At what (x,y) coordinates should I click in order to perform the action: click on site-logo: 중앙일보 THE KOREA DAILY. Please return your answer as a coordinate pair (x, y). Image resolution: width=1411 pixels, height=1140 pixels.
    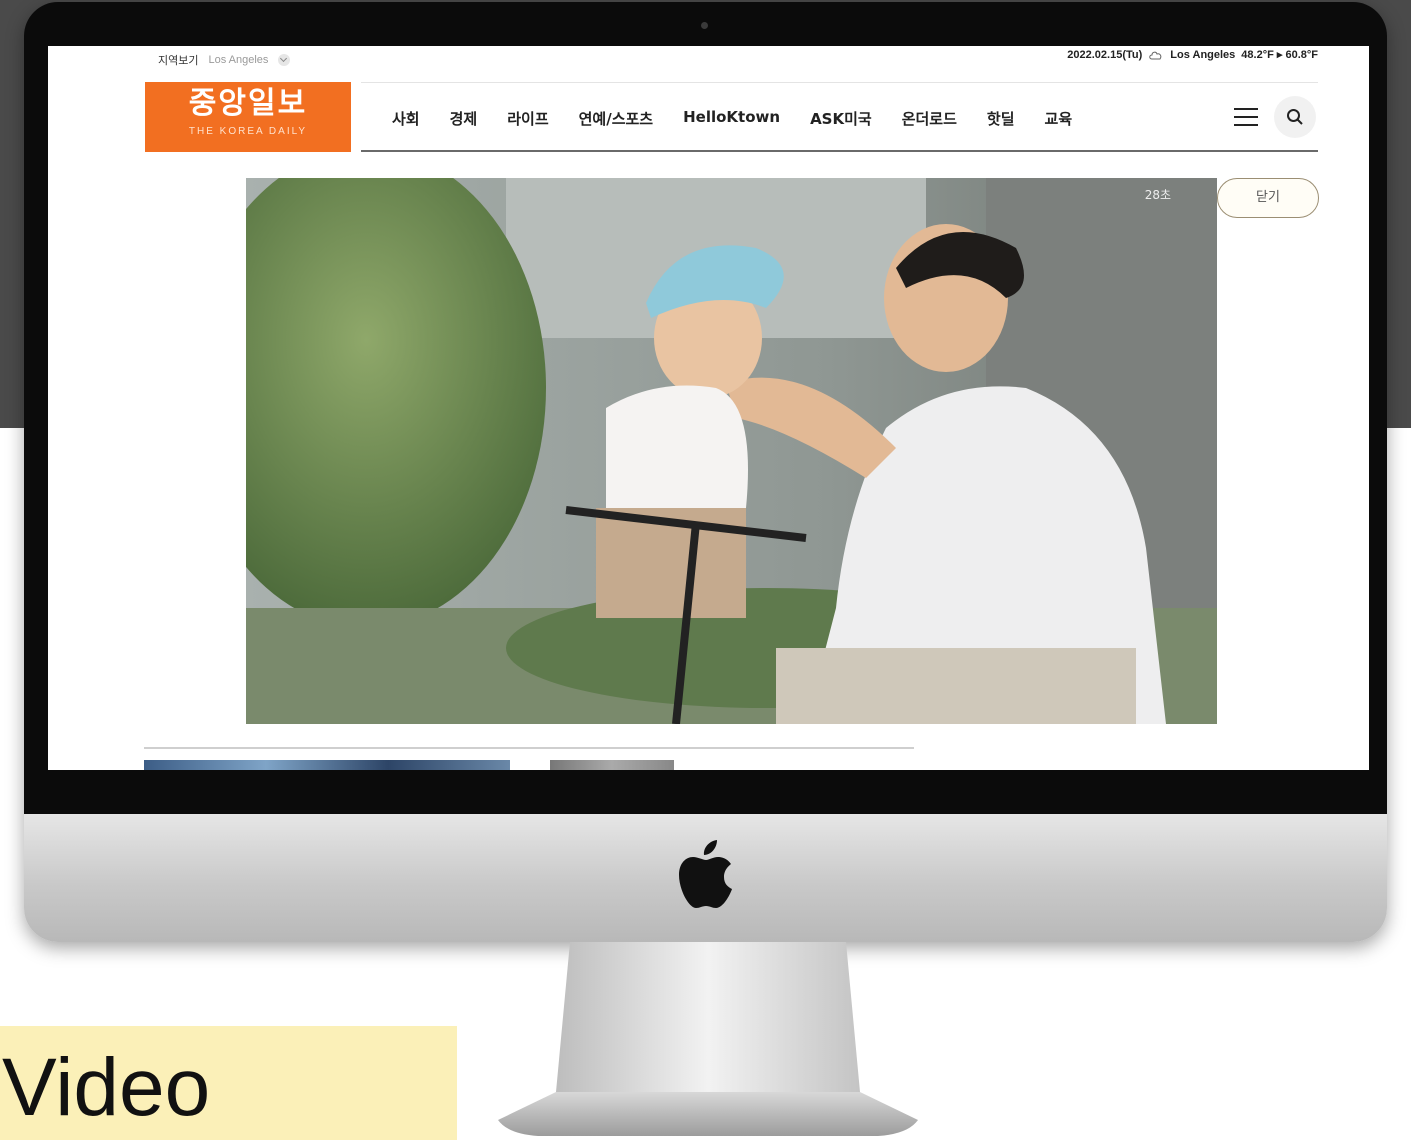
    Looking at the image, I should click on (248, 117).